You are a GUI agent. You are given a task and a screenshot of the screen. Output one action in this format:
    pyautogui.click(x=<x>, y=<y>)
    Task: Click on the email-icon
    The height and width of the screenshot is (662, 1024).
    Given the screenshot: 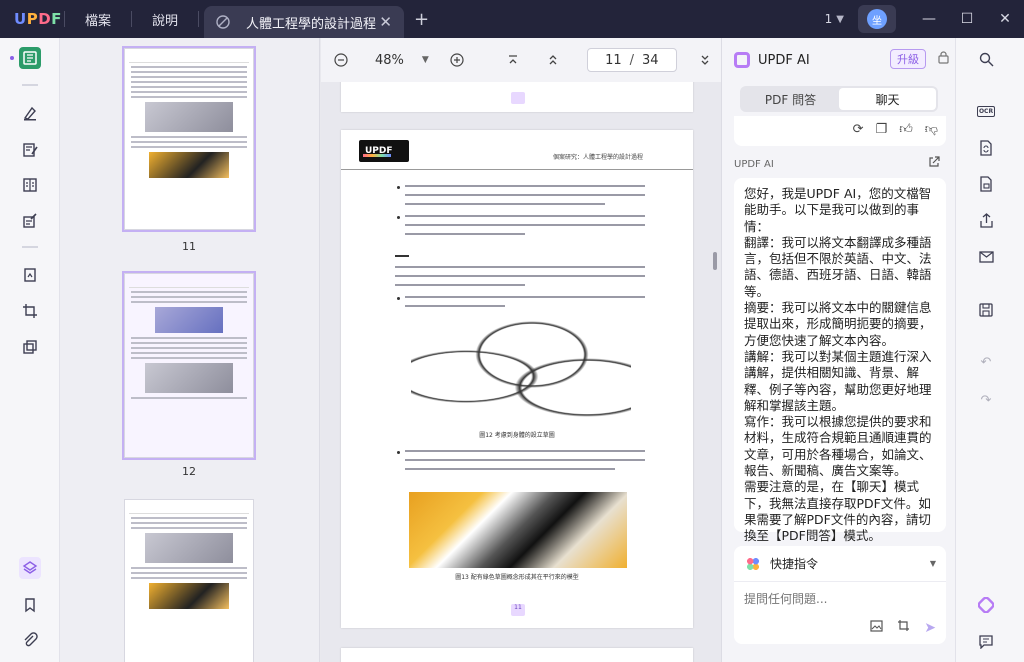 What is the action you would take?
    pyautogui.click(x=986, y=257)
    